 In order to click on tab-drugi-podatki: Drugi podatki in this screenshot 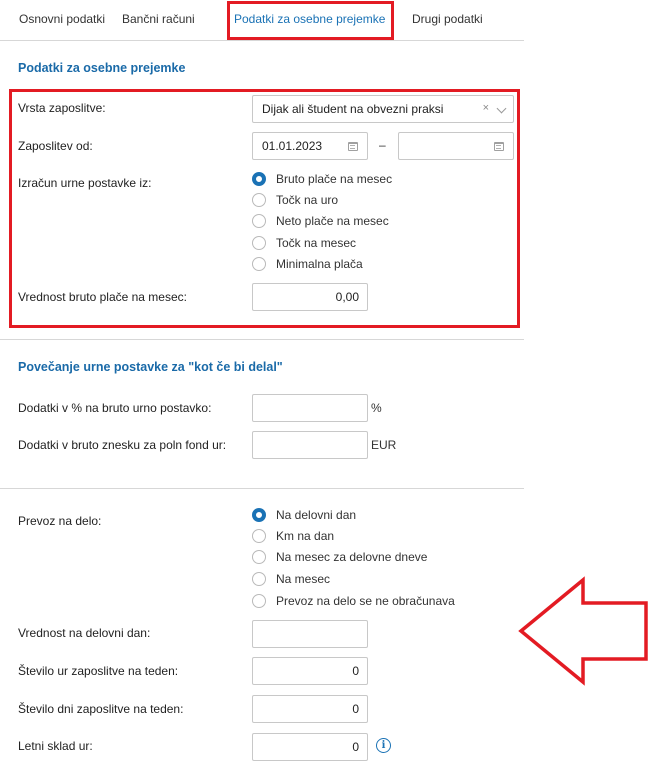, I will do `click(447, 19)`.